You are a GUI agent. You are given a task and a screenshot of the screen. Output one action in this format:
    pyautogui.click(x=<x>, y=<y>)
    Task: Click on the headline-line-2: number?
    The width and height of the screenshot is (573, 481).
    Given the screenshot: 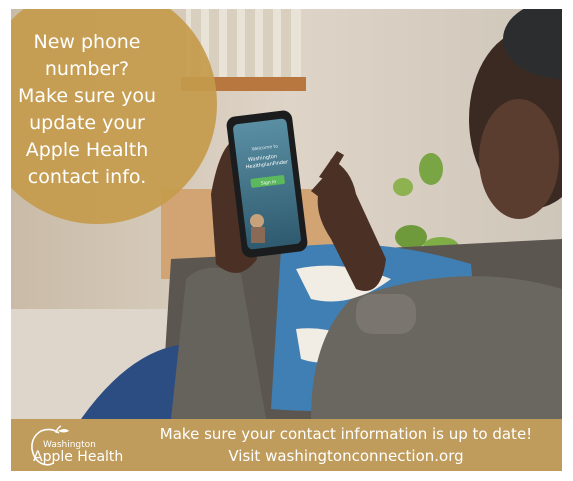 What is the action you would take?
    pyautogui.click(x=87, y=69)
    